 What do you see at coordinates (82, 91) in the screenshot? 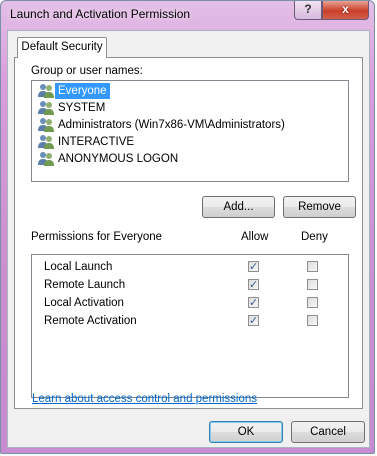
I see `list-item-label: Everyone` at bounding box center [82, 91].